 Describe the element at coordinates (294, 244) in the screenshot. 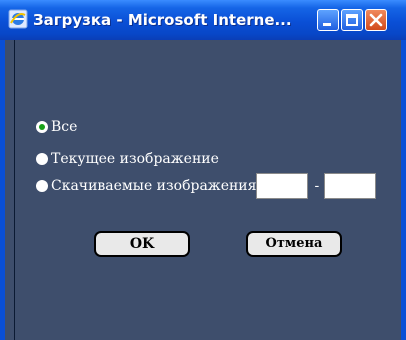

I see `cancel-button: Отмена` at that location.